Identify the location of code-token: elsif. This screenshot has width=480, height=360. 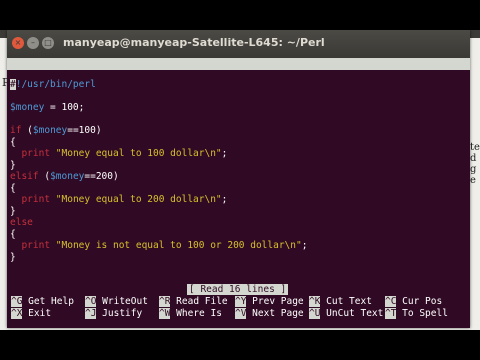
(24, 176).